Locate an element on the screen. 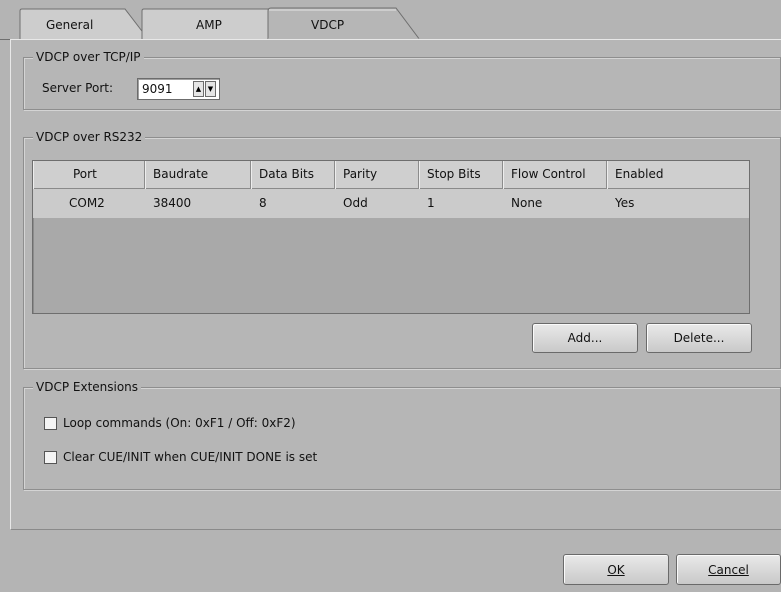  triangle-down-icon: ▼ is located at coordinates (210, 89).